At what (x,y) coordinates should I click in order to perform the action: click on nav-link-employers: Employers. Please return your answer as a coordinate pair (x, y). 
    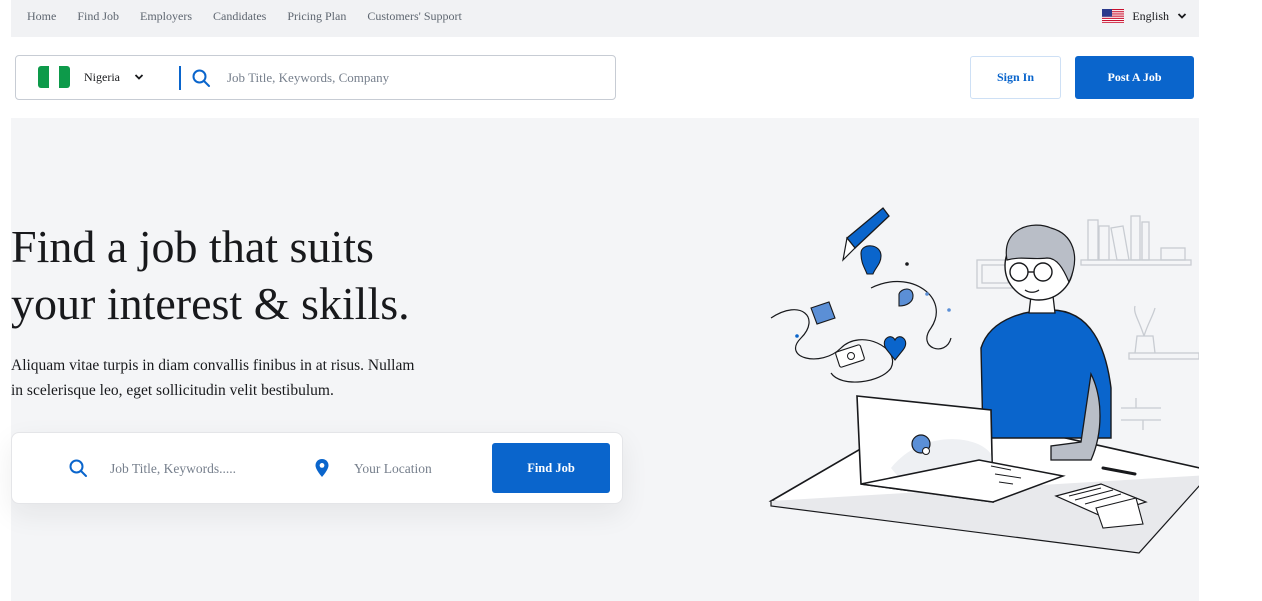
    Looking at the image, I should click on (166, 16).